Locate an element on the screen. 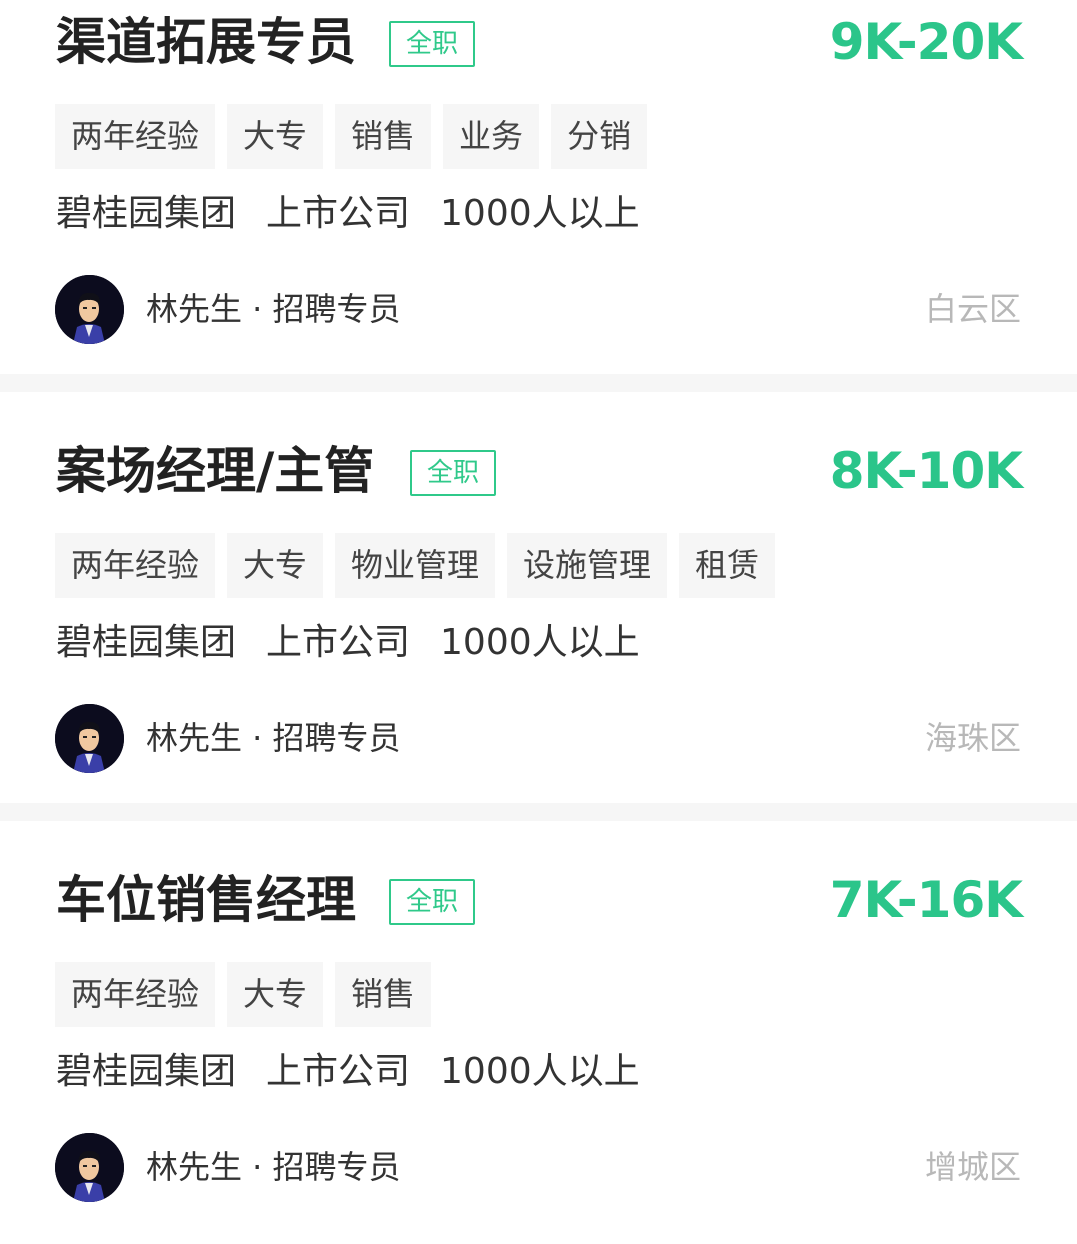 This screenshot has height=1244, width=1077. job-title: 渠道拓展专员 is located at coordinates (206, 42).